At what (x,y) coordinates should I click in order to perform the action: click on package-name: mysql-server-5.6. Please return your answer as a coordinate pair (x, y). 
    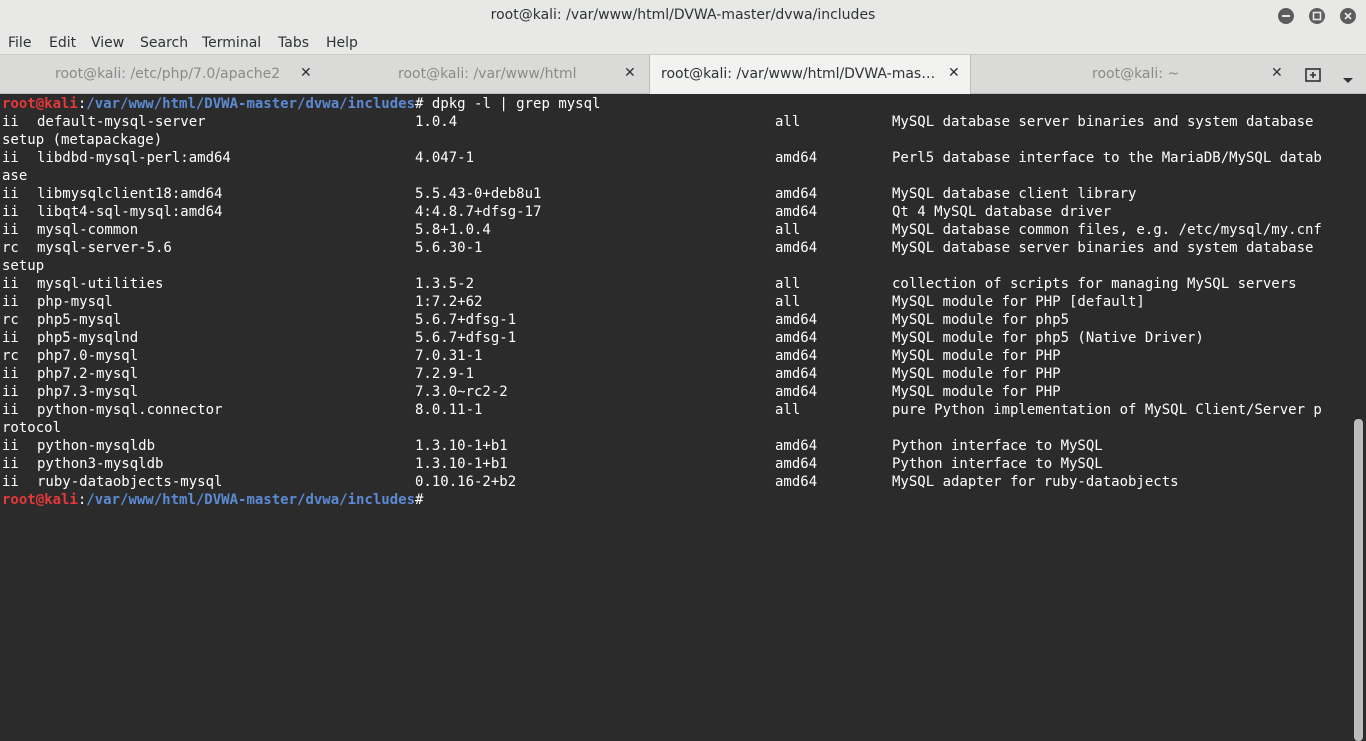
    Looking at the image, I should click on (104, 248).